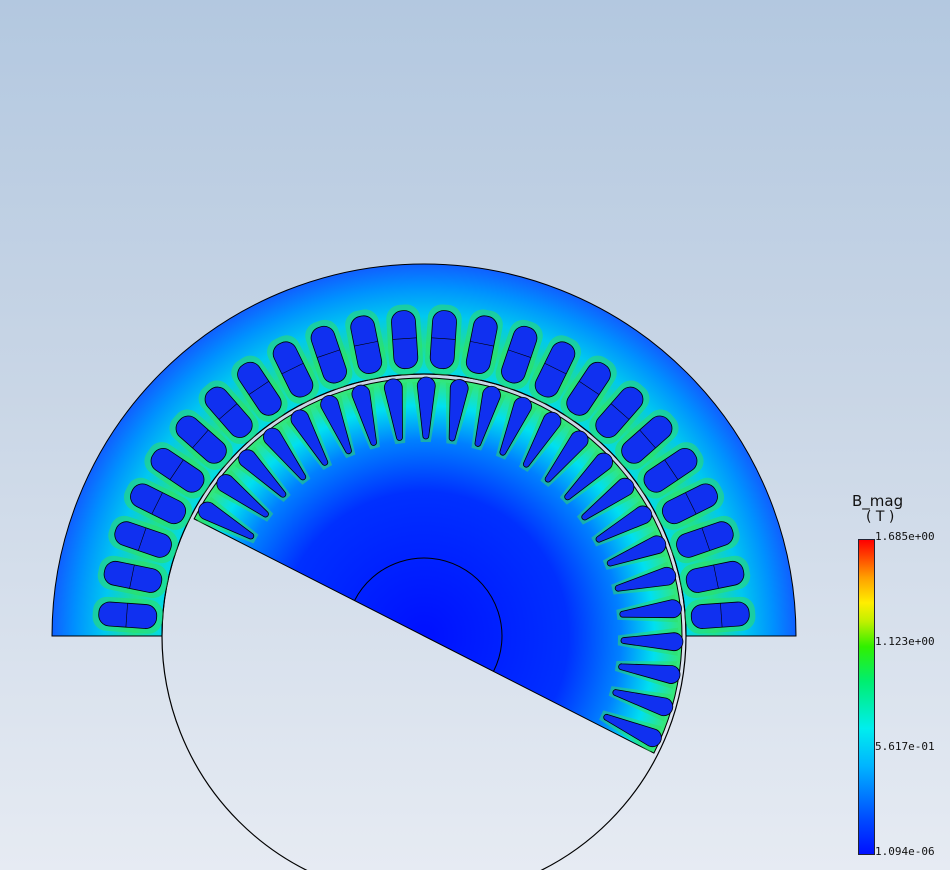 The image size is (950, 870). I want to click on legend-color-bar, so click(866, 697).